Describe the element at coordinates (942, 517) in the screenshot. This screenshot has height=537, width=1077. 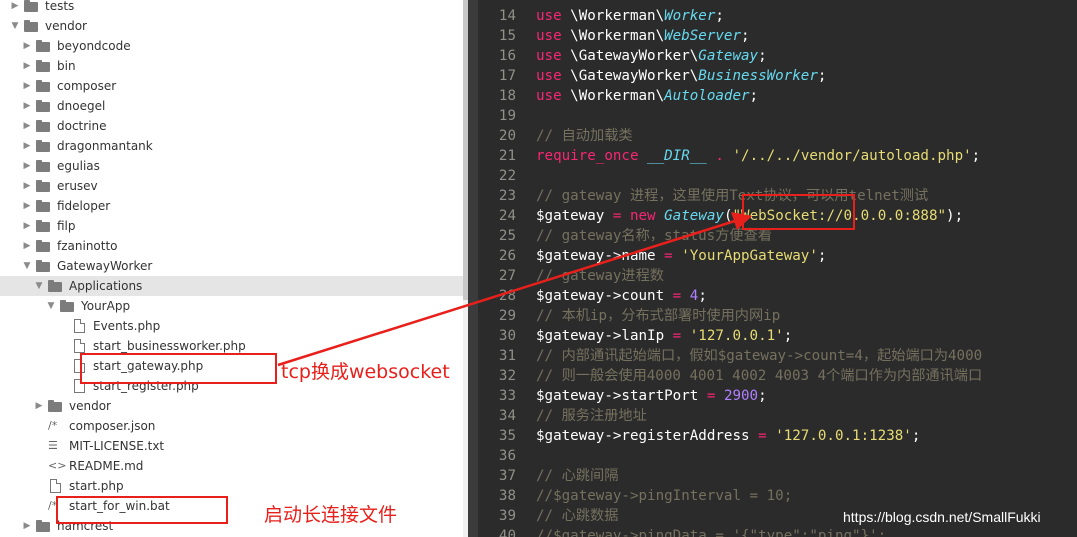
I see `watermark: https://blog.csdn.net/SmallFukki` at that location.